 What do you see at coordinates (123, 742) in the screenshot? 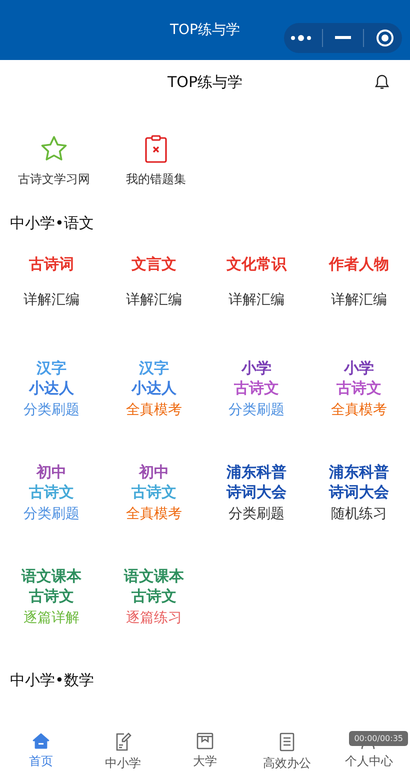
I see `notebook-icon` at bounding box center [123, 742].